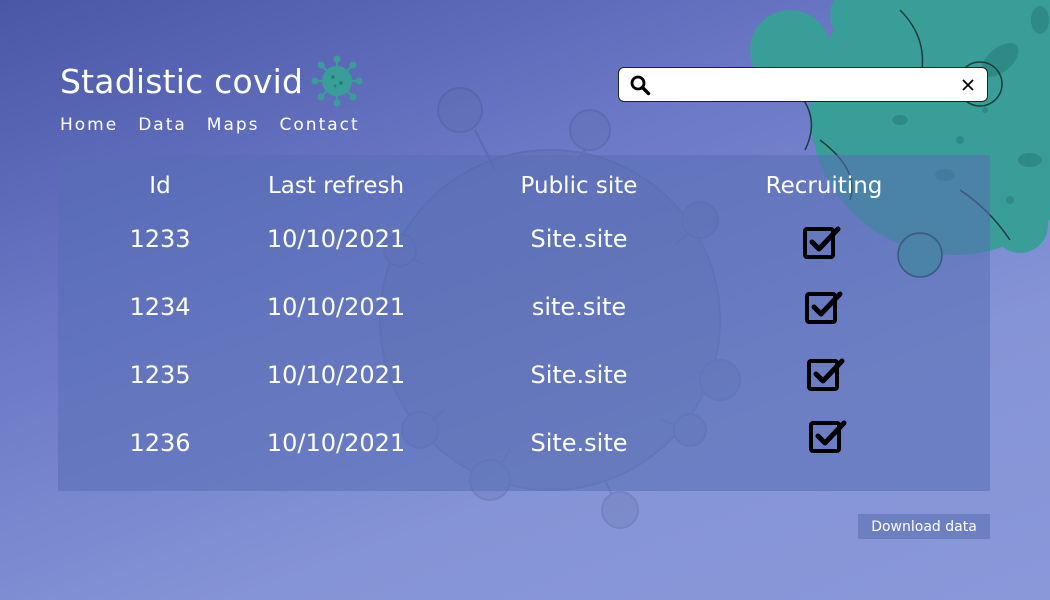 This screenshot has height=600, width=1050. What do you see at coordinates (579, 186) in the screenshot?
I see `column-header-public-site: Public site` at bounding box center [579, 186].